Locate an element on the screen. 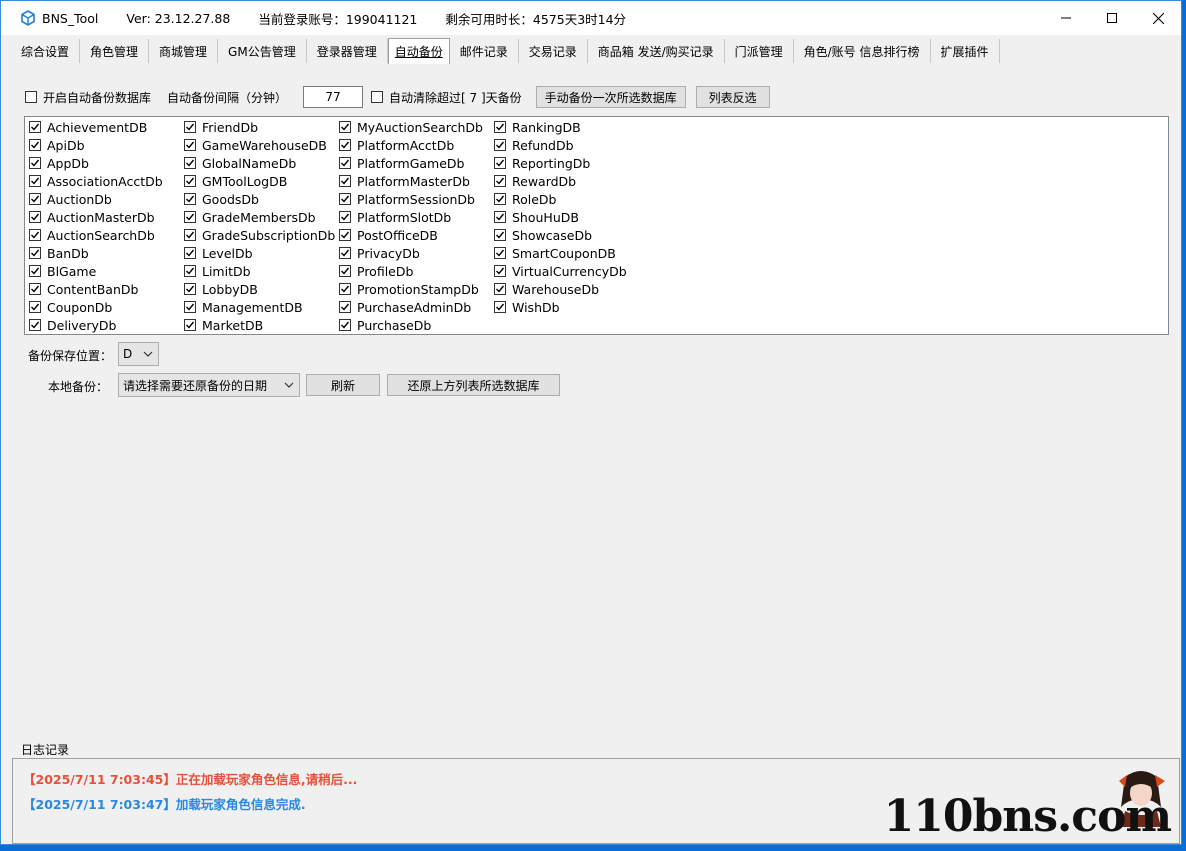 This screenshot has height=851, width=1186. tab-role-management: 角色管理 is located at coordinates (115, 51).